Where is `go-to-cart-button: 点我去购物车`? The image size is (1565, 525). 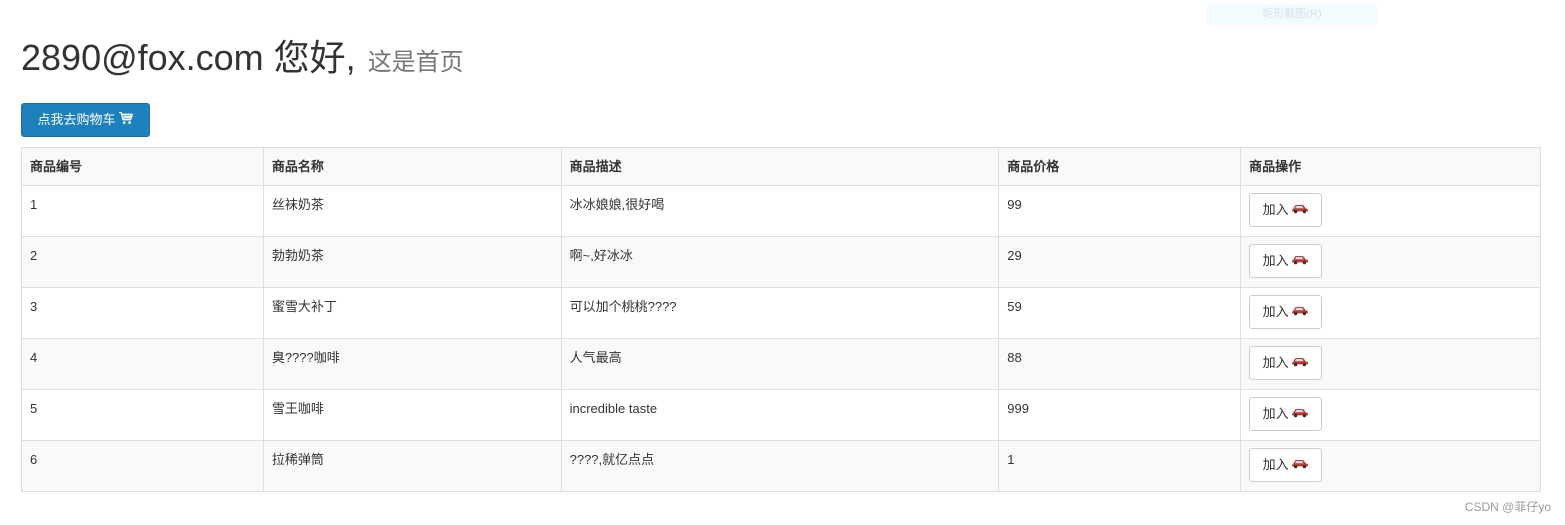 go-to-cart-button: 点我去购物车 is located at coordinates (85, 120).